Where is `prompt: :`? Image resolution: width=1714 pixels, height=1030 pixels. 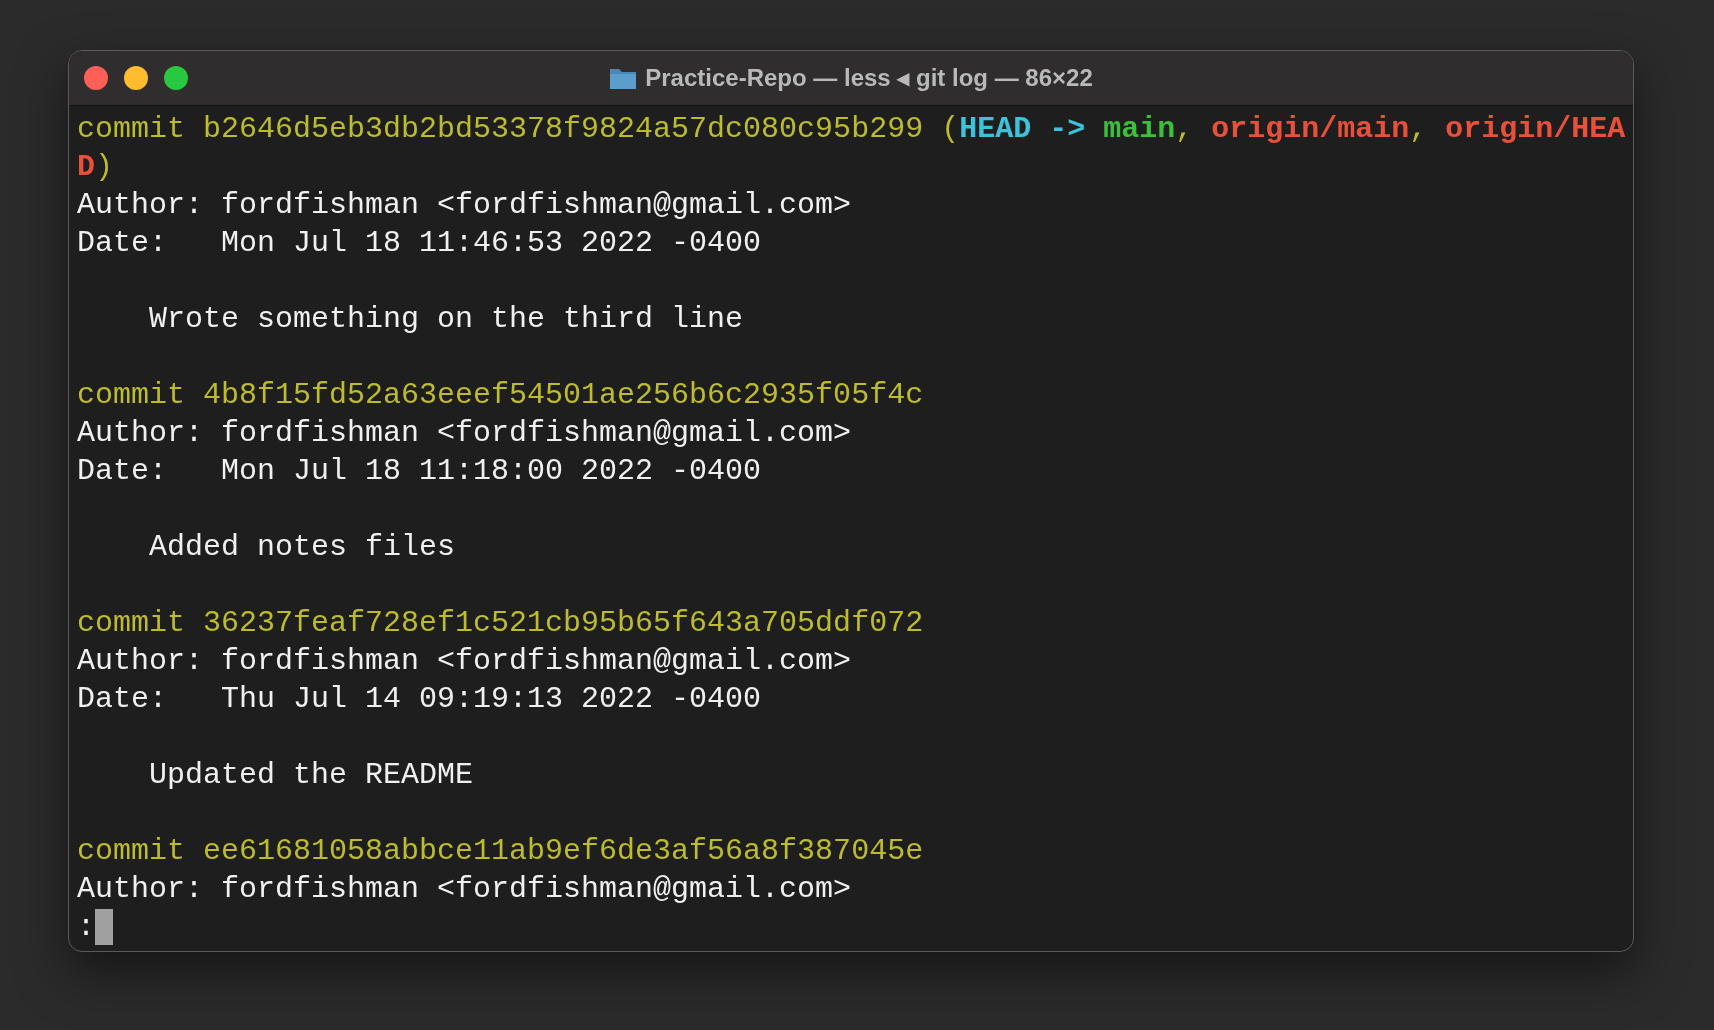
prompt: : is located at coordinates (86, 927).